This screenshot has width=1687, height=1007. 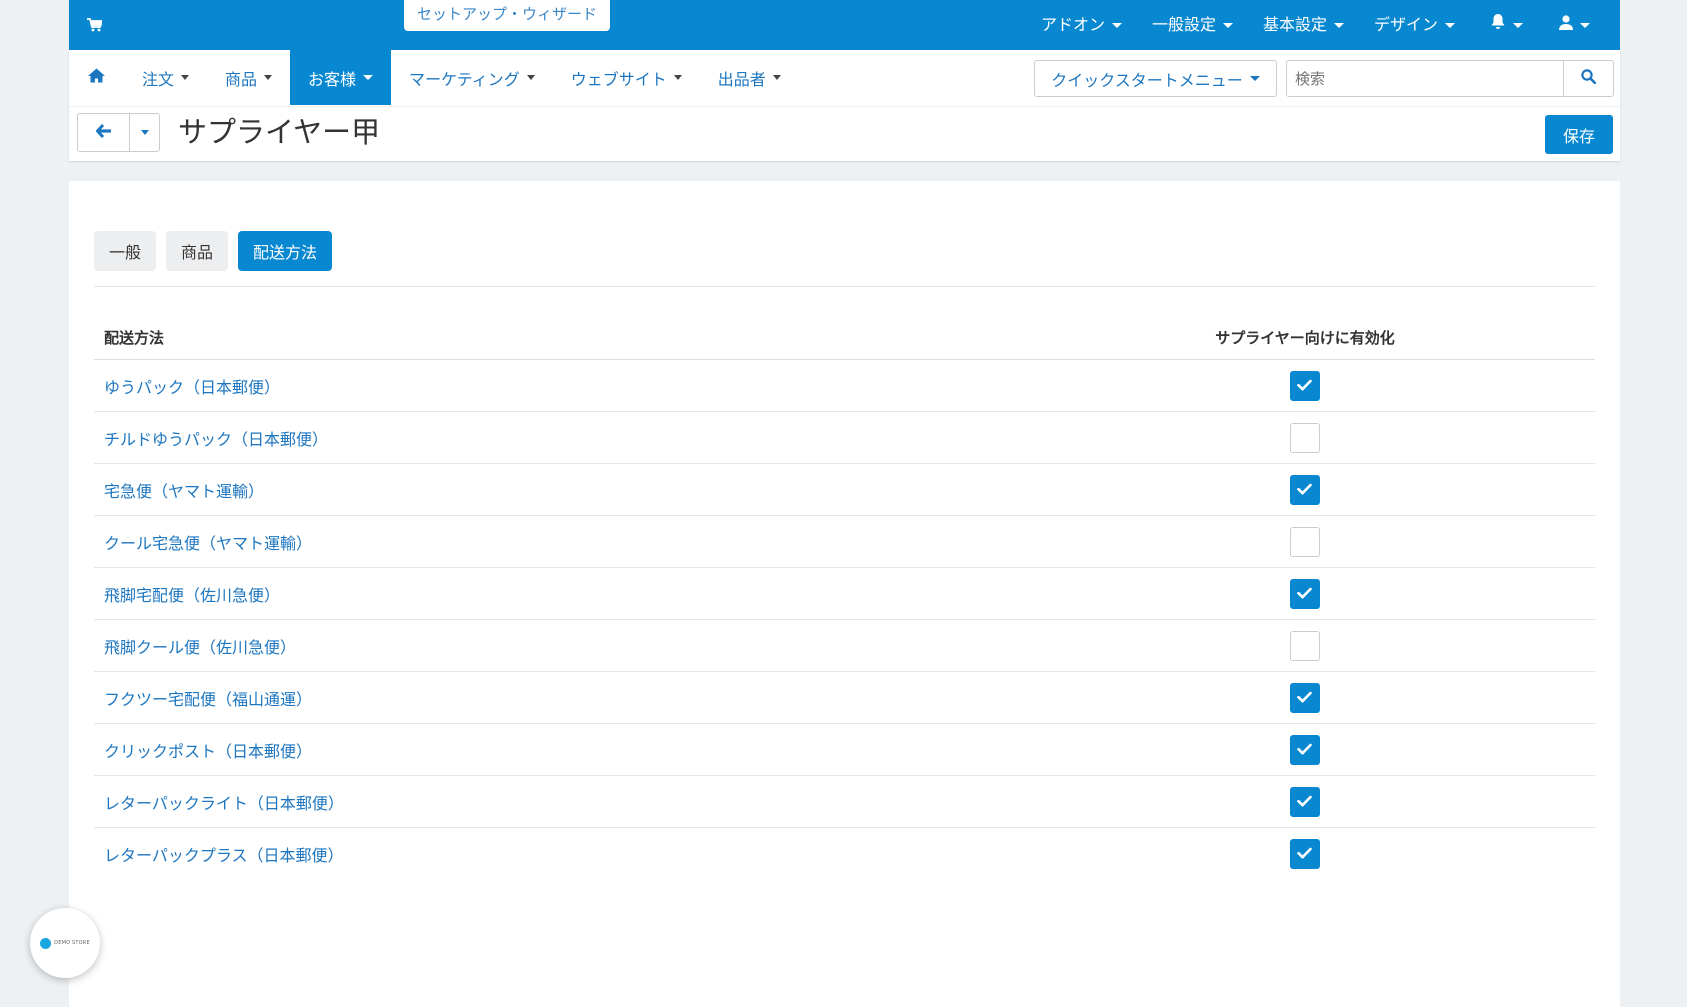 I want to click on search-icon, so click(x=1589, y=78).